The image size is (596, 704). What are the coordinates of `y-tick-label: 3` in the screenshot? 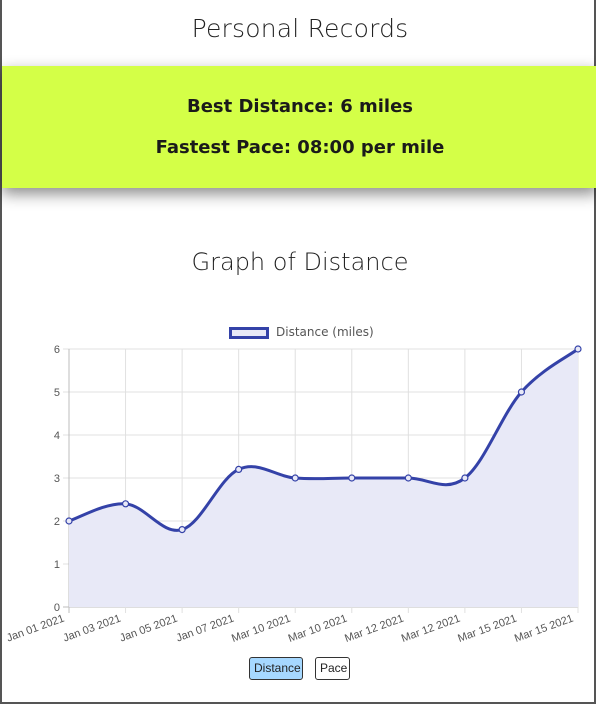 It's located at (57, 479).